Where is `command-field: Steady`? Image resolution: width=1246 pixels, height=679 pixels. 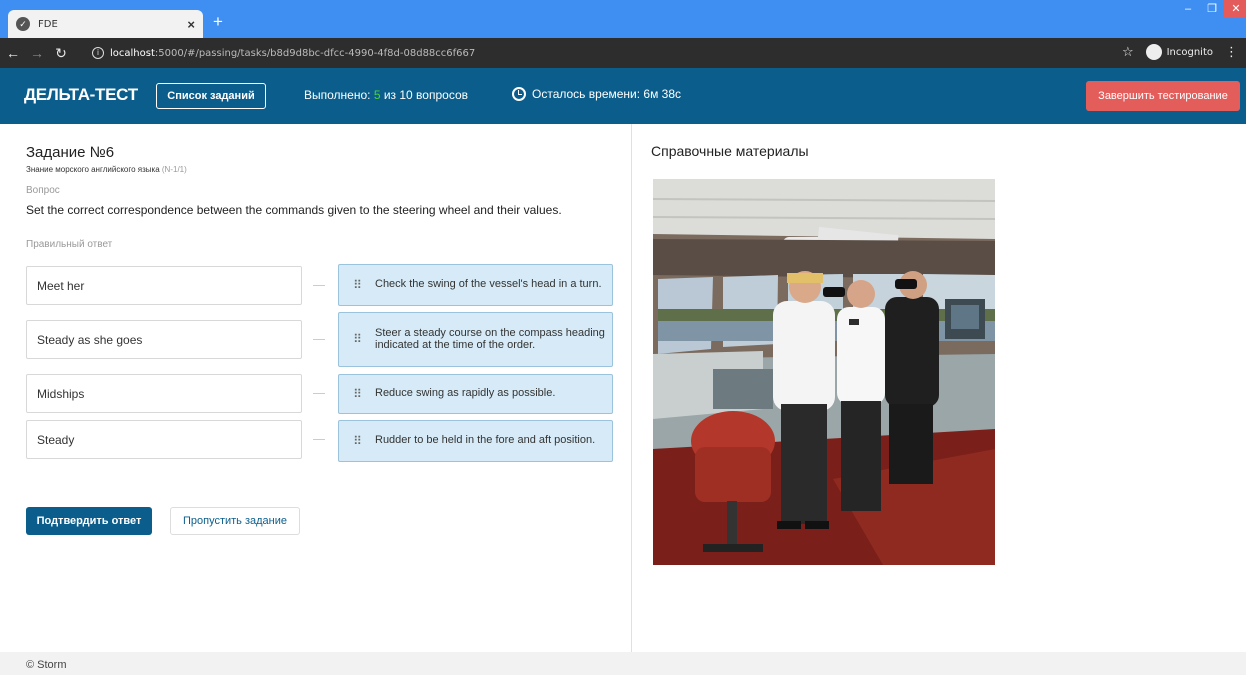
command-field: Steady is located at coordinates (164, 439).